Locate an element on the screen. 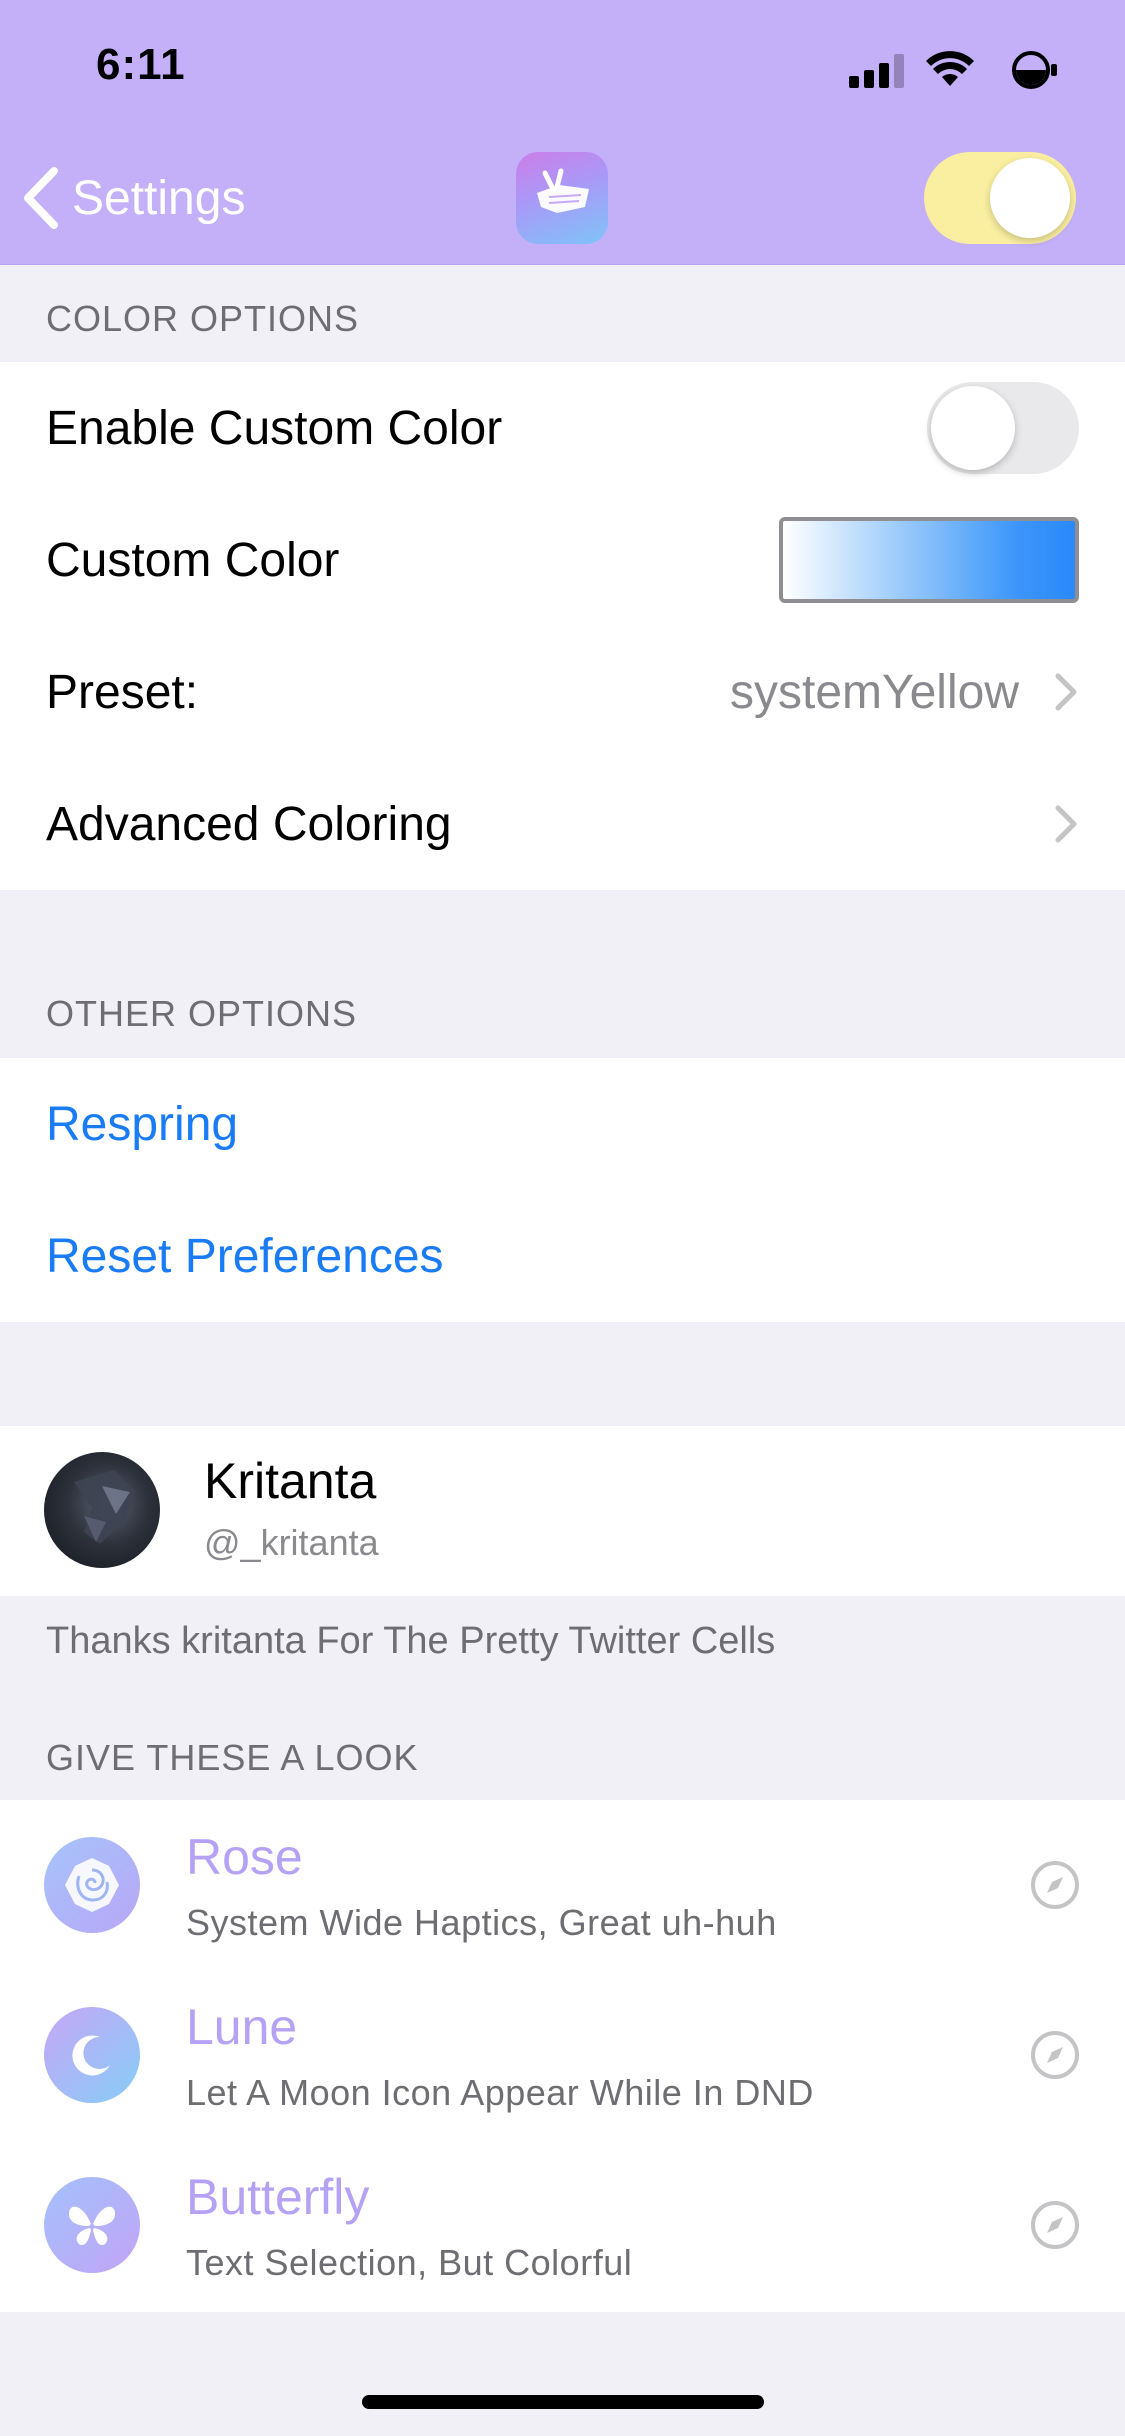 This screenshot has height=2436, width=1125. section-header-give-these-a-look: GIVE THESE A LOOK is located at coordinates (232, 1757).